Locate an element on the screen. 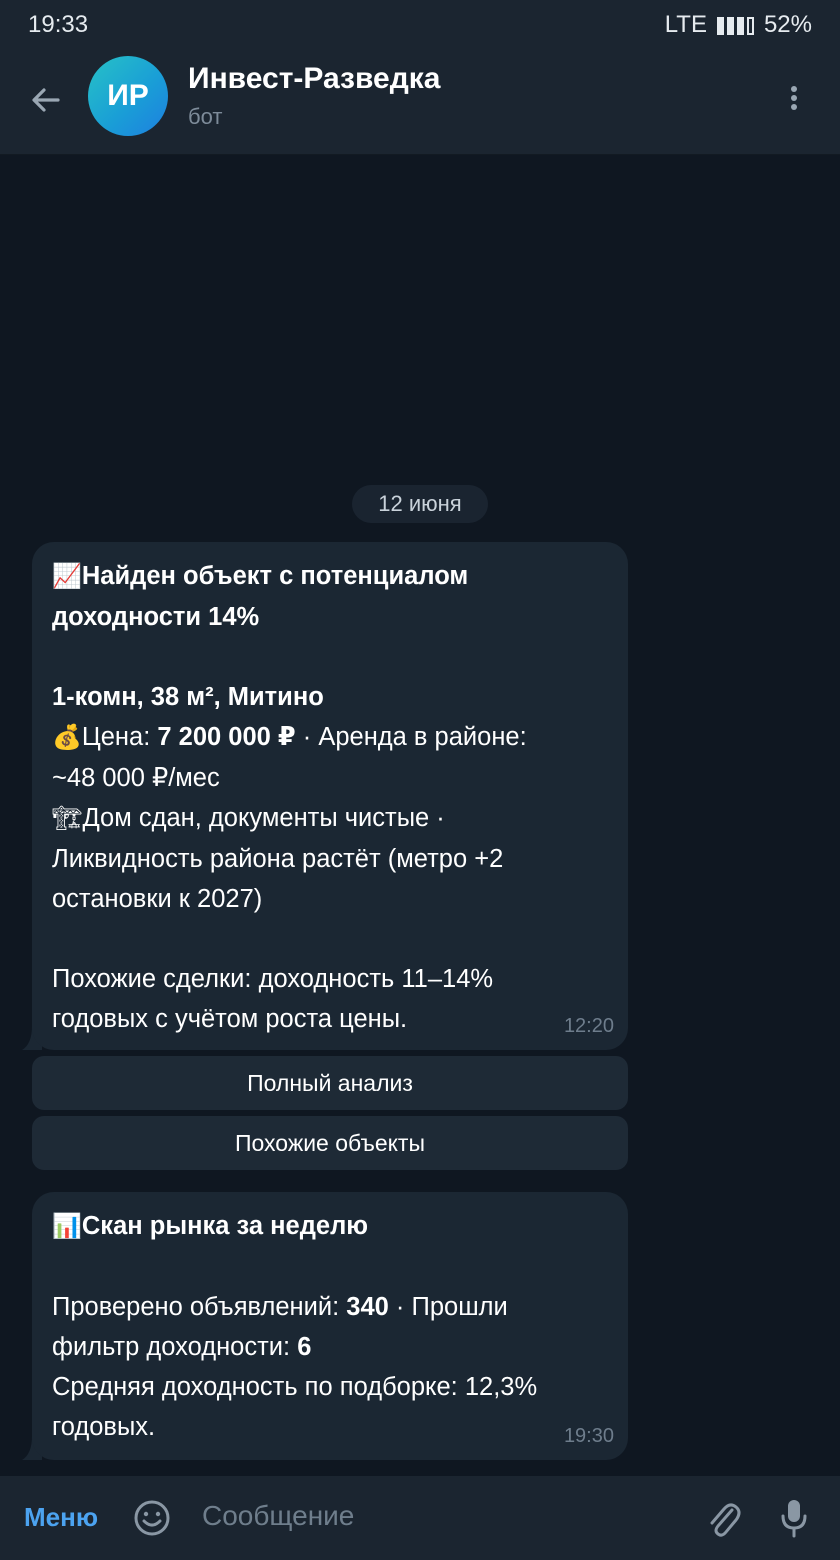  message-line: 📈 Найден объект с потенциалом is located at coordinates (330, 576).